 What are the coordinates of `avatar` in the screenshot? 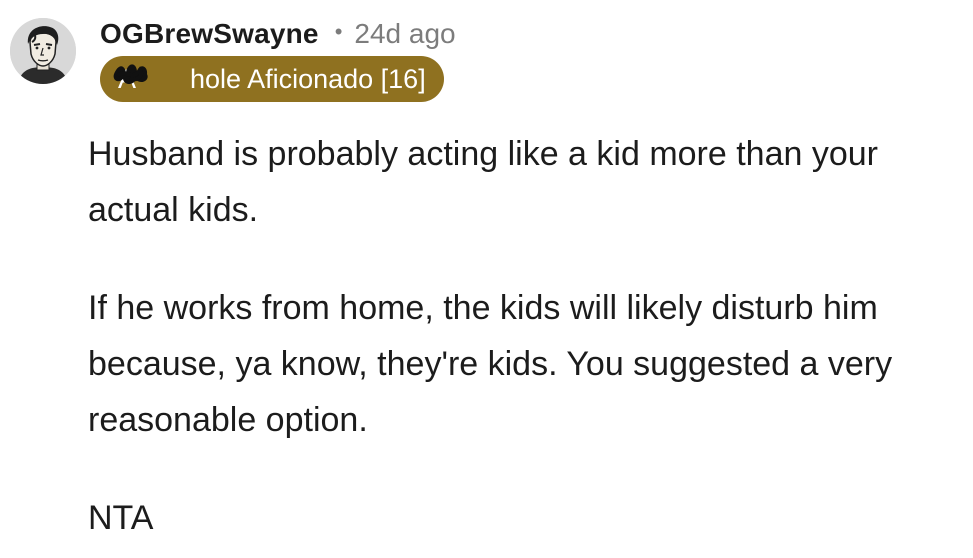 It's located at (43, 51).